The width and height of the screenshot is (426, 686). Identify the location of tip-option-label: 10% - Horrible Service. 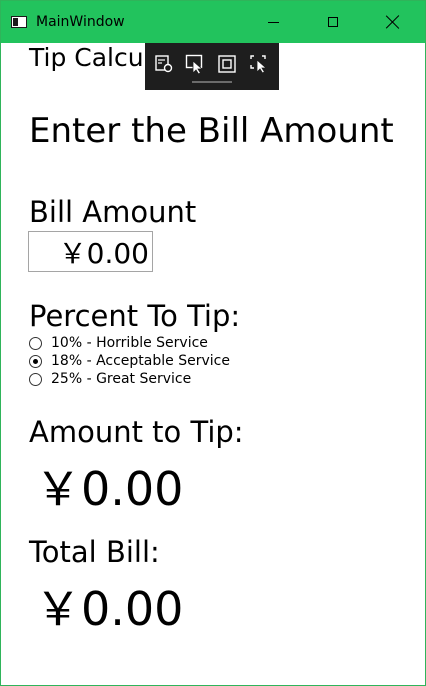
(129, 343).